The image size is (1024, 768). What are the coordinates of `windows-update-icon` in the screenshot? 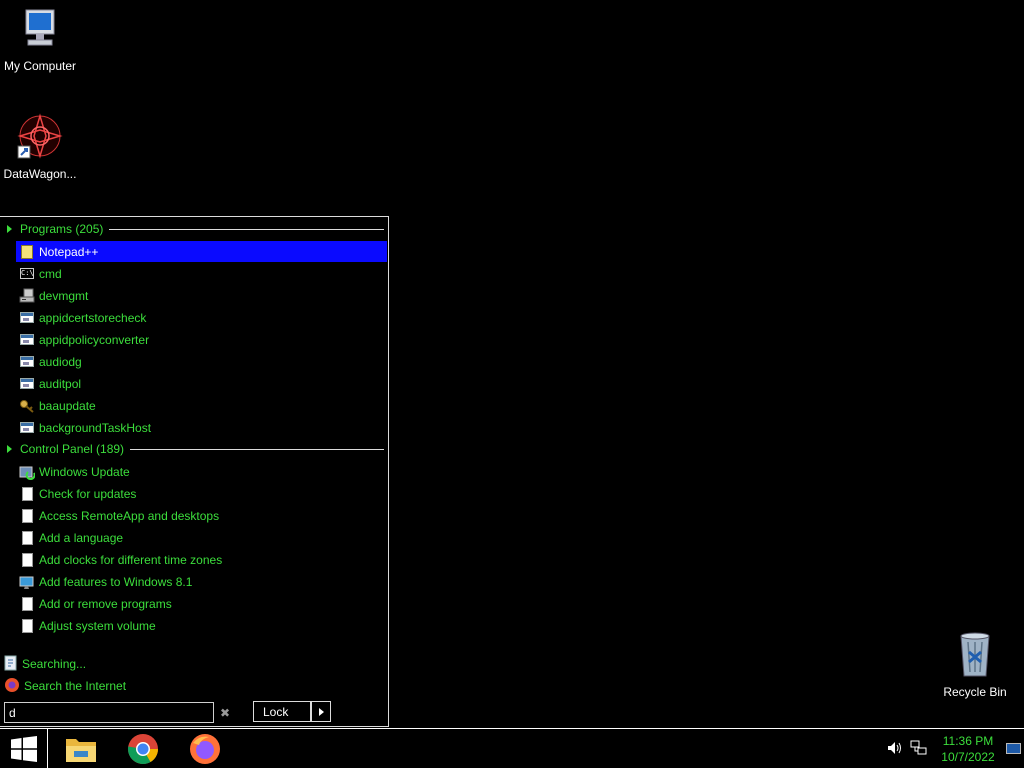 It's located at (27, 472).